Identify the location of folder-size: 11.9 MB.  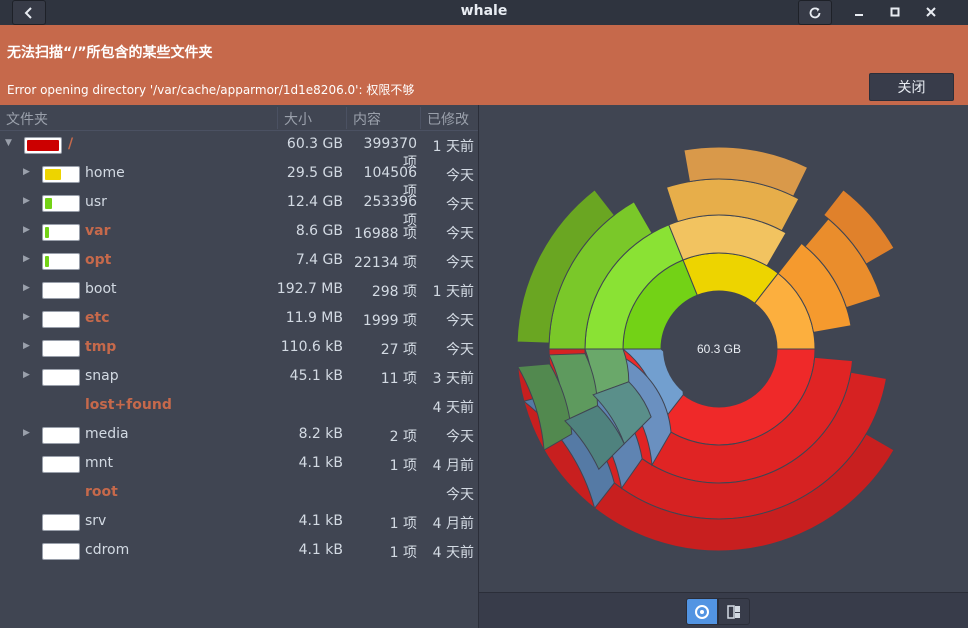
(314, 318).